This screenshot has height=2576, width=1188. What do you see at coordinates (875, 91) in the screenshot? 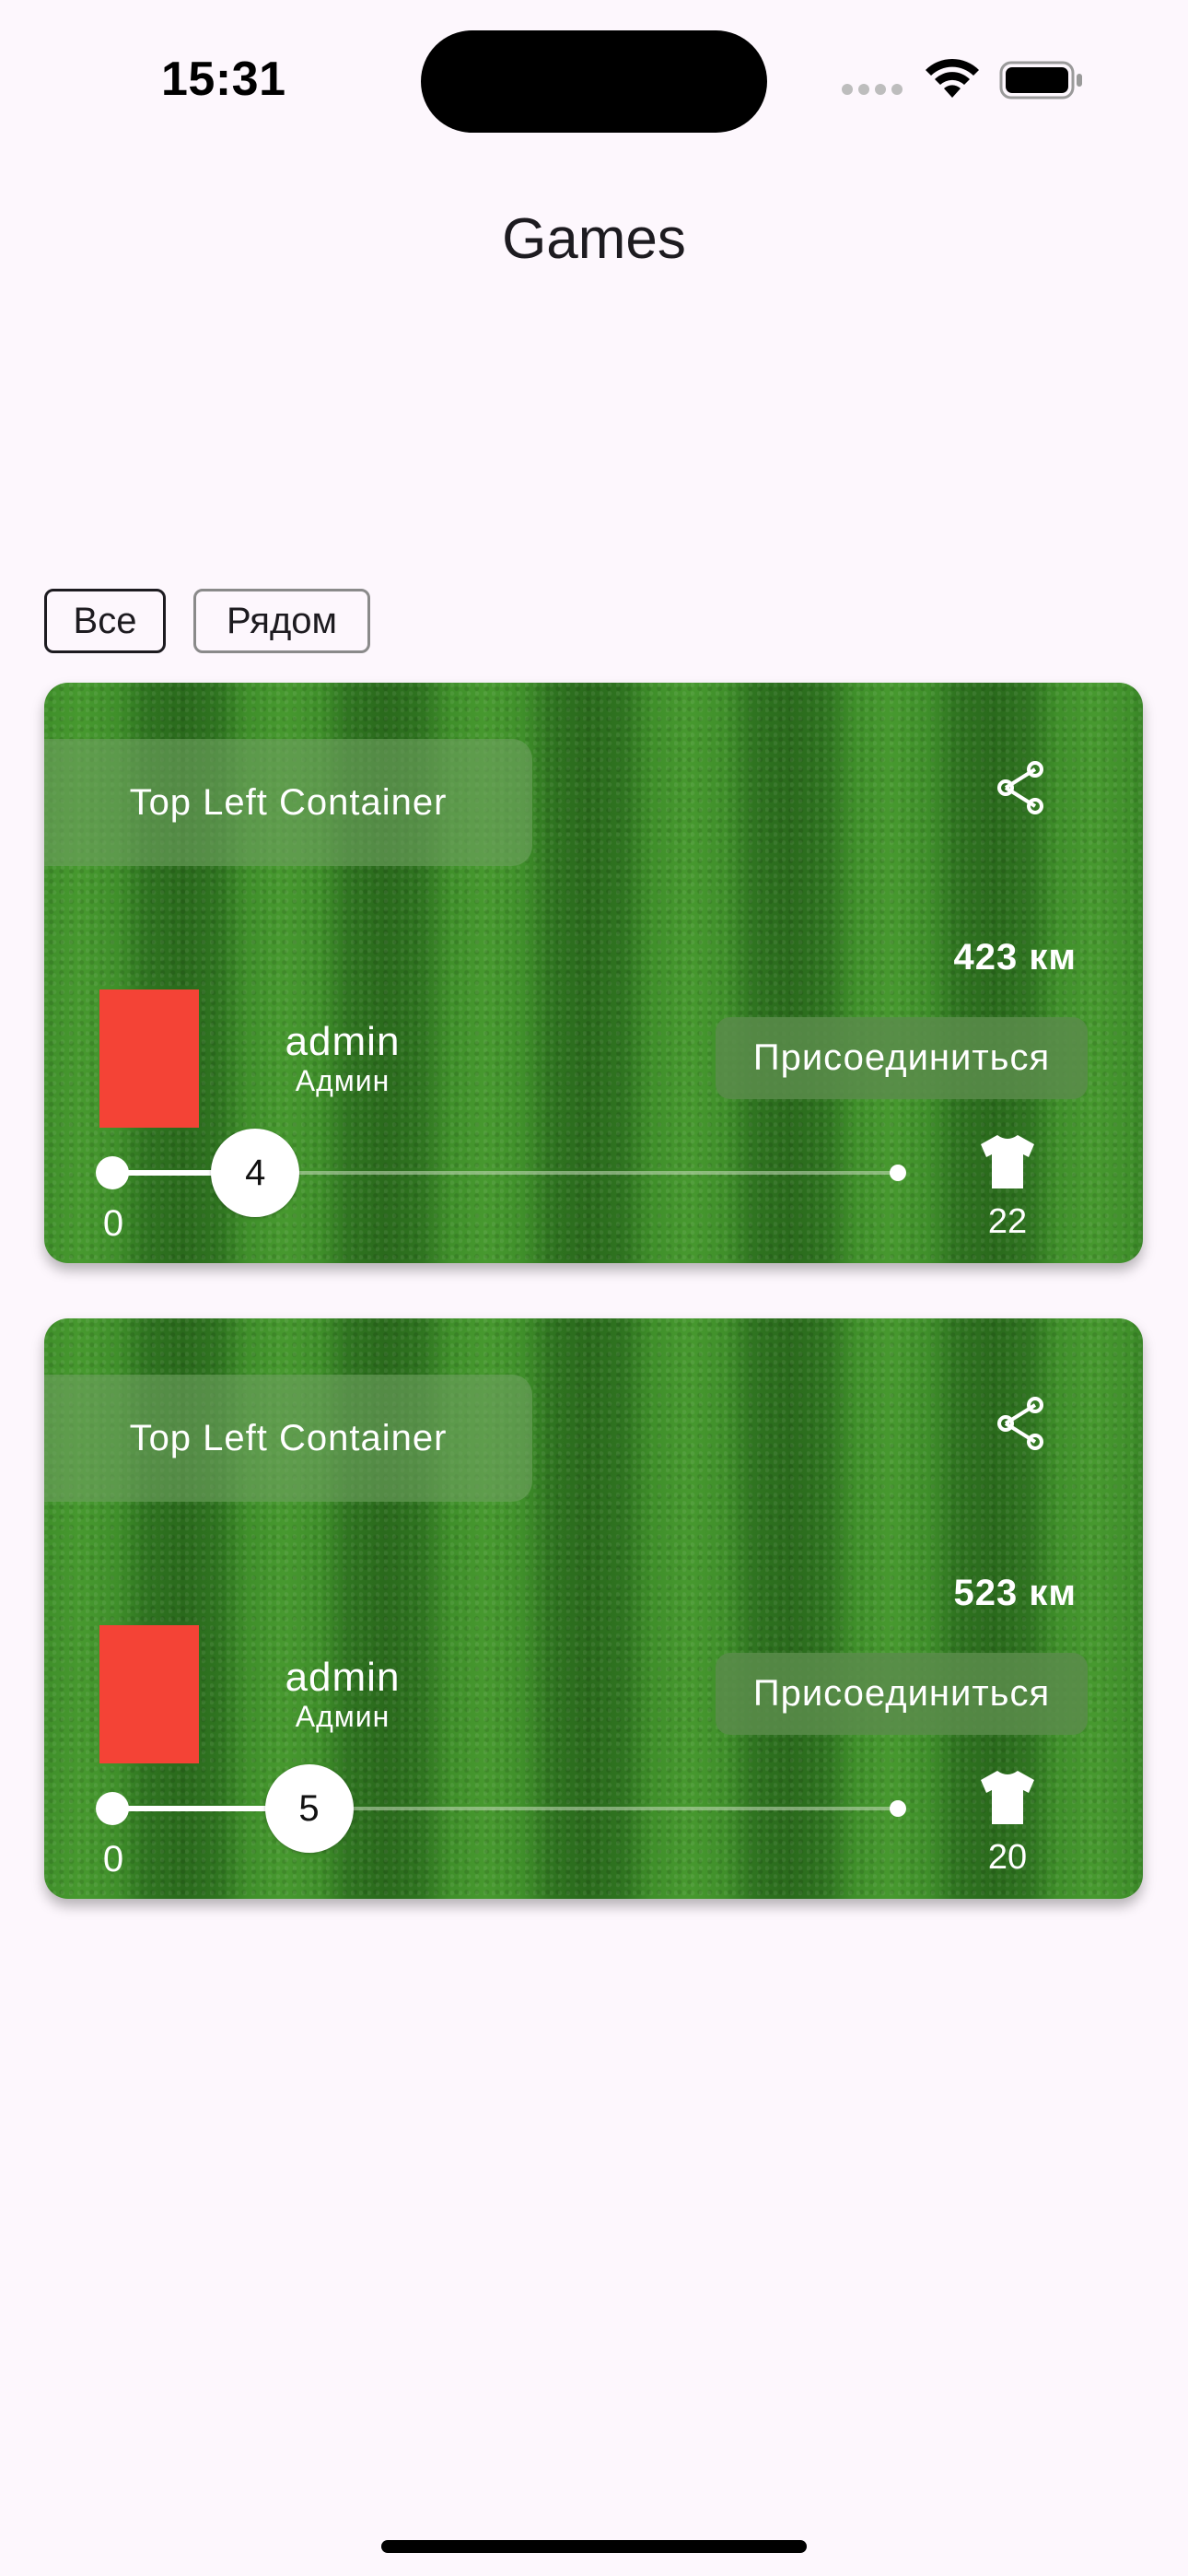
I see `cellular-signal-icon` at bounding box center [875, 91].